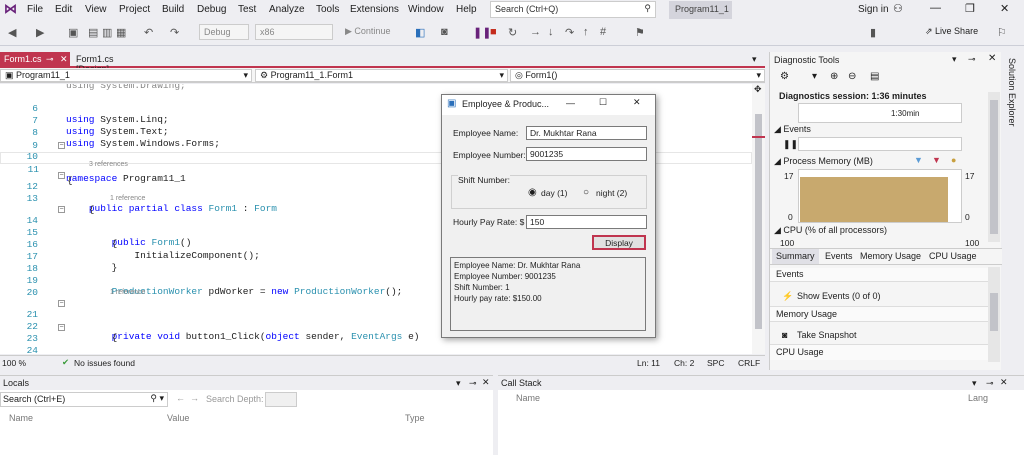 The width and height of the screenshot is (1024, 455). Describe the element at coordinates (749, 363) in the screenshot. I see `line-ending-indicator: CRLF` at that location.